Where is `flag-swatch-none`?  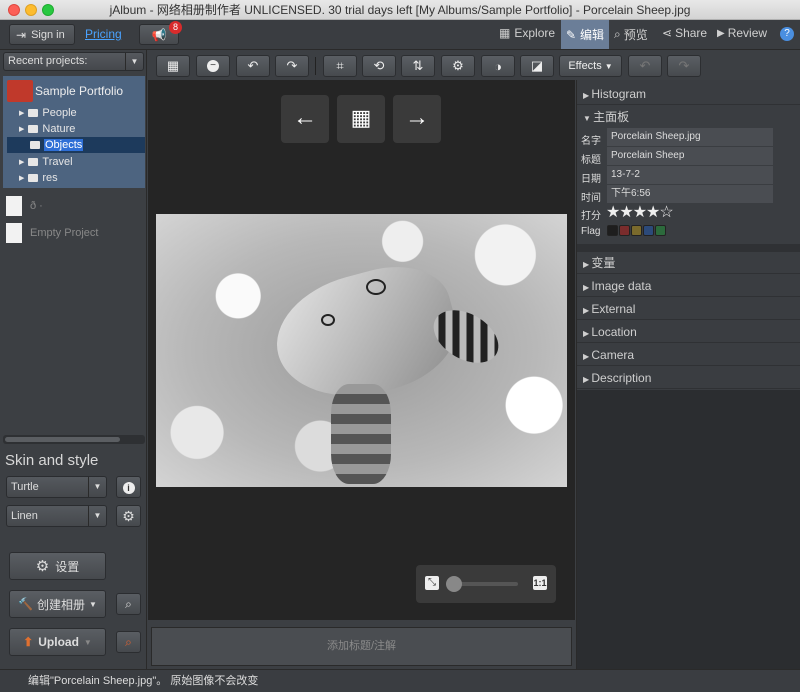 flag-swatch-none is located at coordinates (612, 230).